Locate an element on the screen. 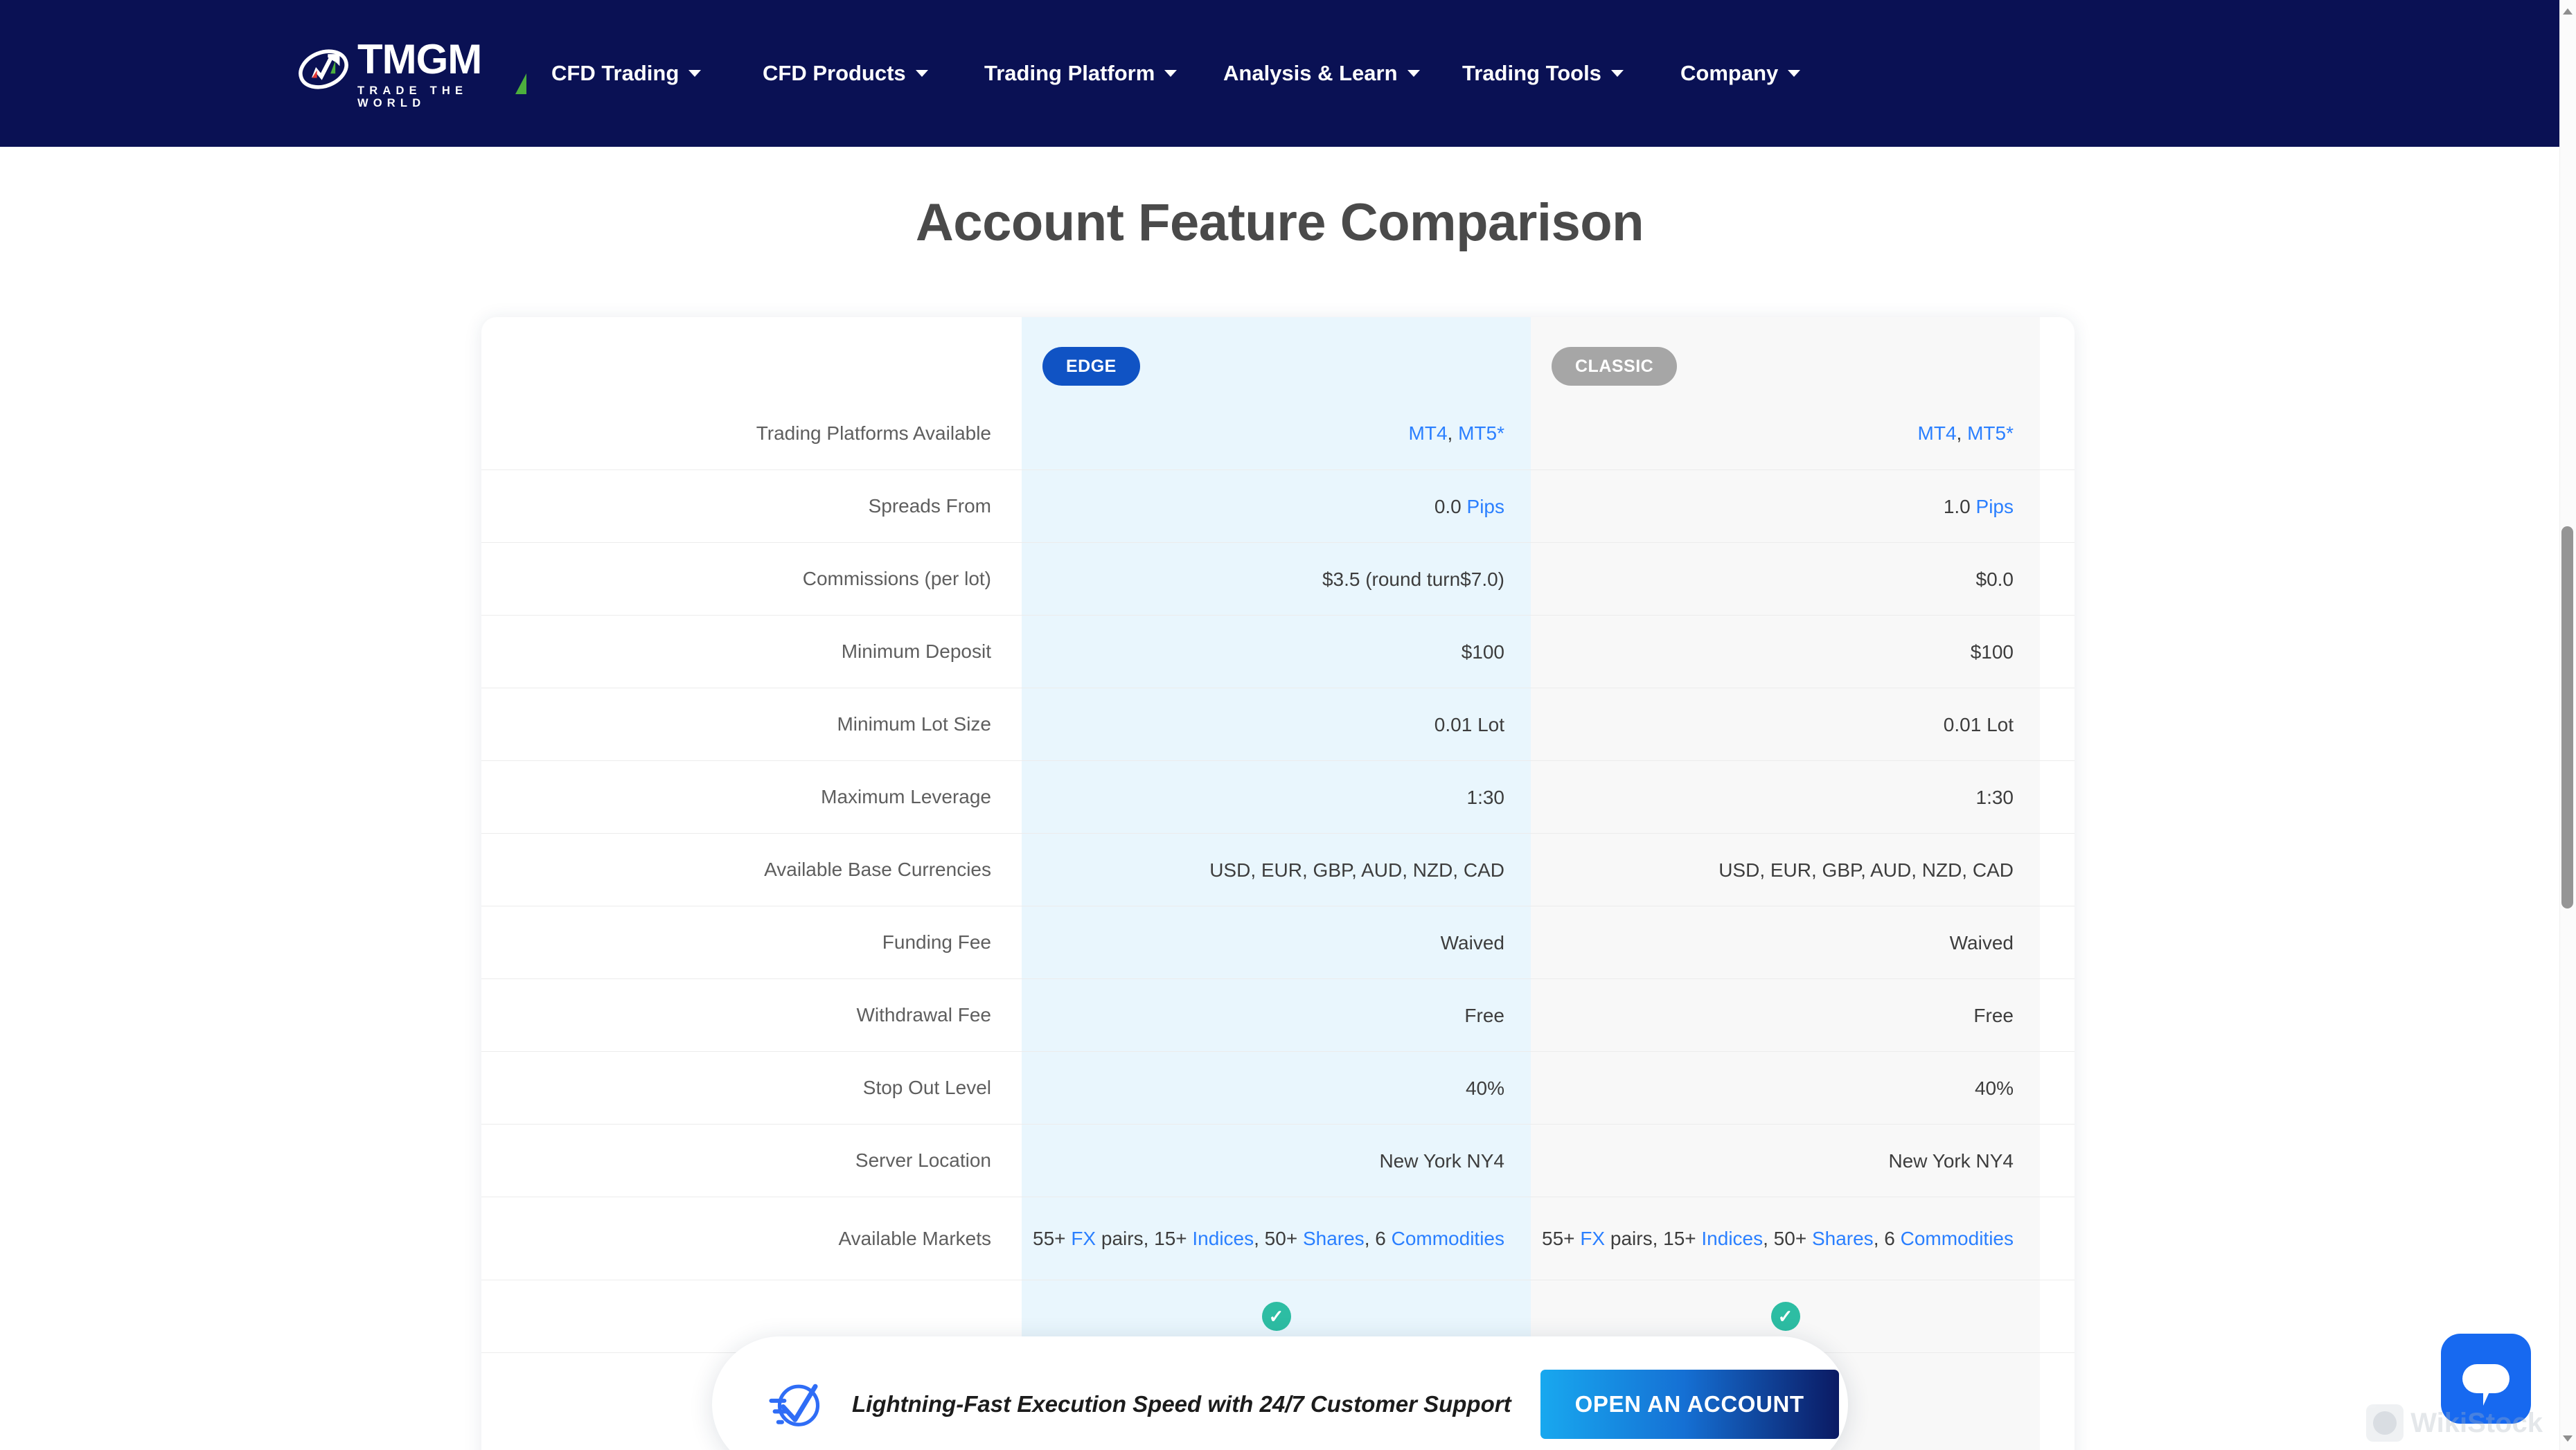 This screenshot has height=1450, width=2576. column-badge-classic: CLASSIC is located at coordinates (1615, 367).